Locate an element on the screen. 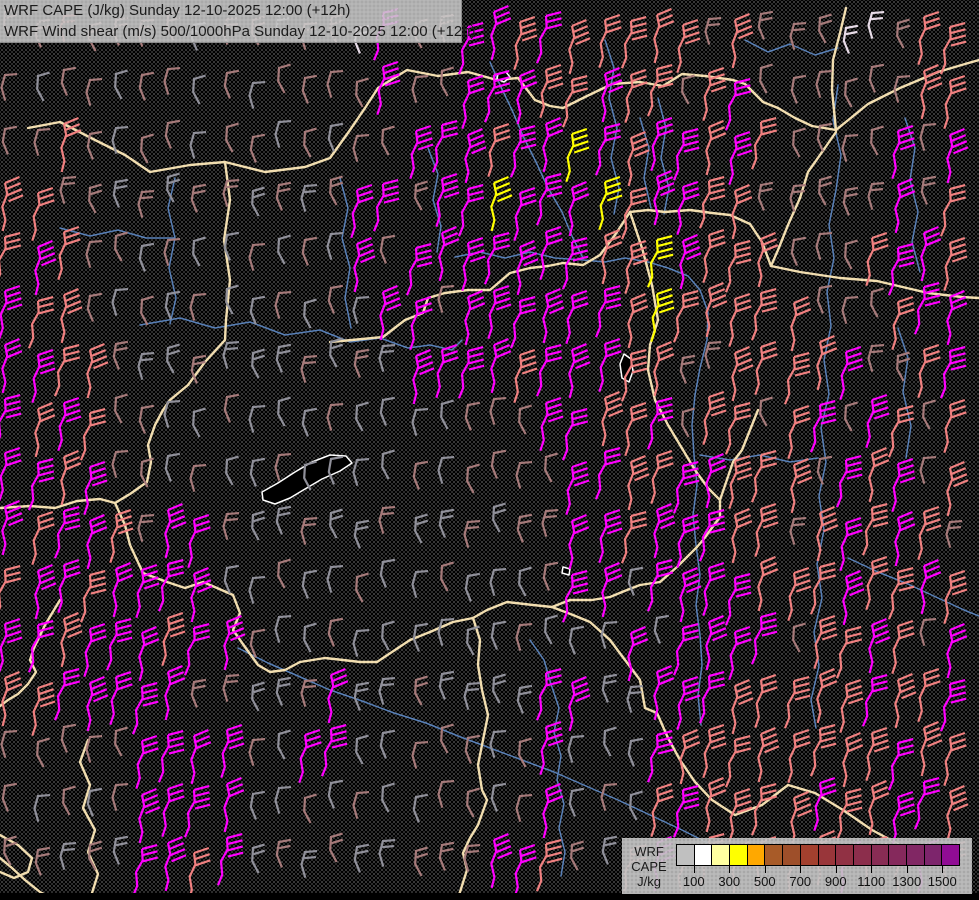  colorbar-wrap: 100 300 500 700 900 1100 1300 1500 is located at coordinates (818, 869).